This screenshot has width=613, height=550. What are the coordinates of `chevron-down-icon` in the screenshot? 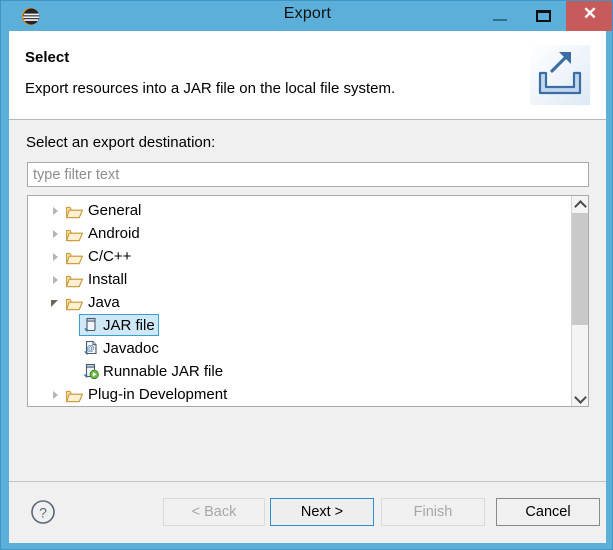 It's located at (580, 397).